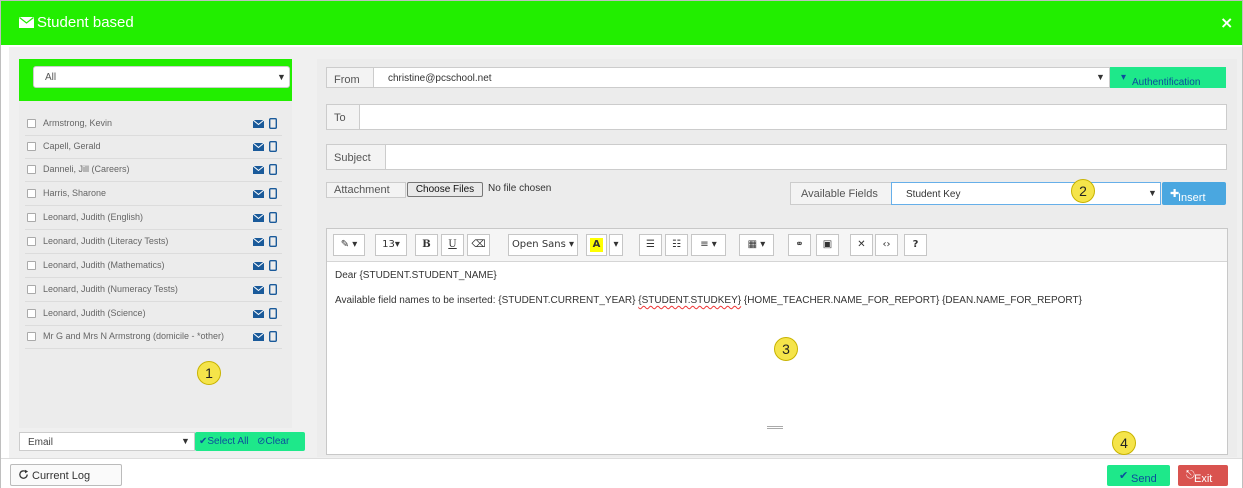 This screenshot has height=488, width=1243. What do you see at coordinates (250, 441) in the screenshot?
I see `selection-actions: ✔Select All ⊘Clear` at bounding box center [250, 441].